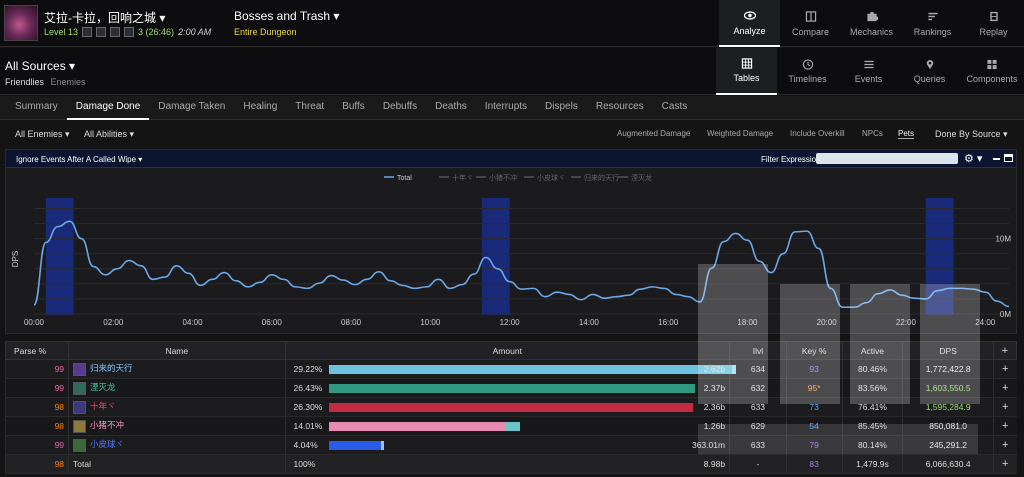  Describe the element at coordinates (286, 16) in the screenshot. I see `fight-selector: Bosses and Trash ▾` at that location.